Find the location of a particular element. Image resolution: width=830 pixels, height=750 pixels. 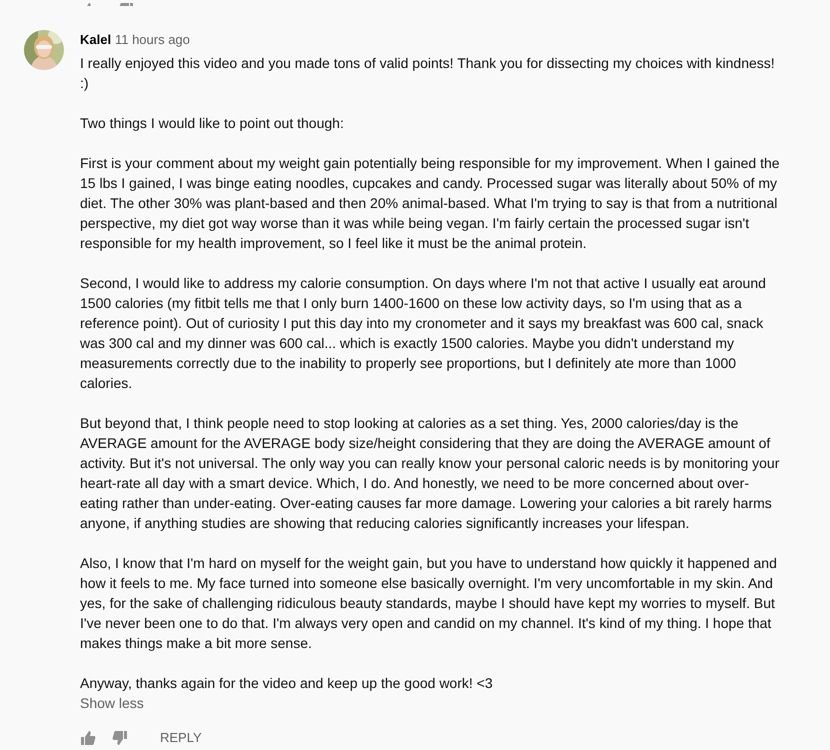

dislike-icon is located at coordinates (120, 738).